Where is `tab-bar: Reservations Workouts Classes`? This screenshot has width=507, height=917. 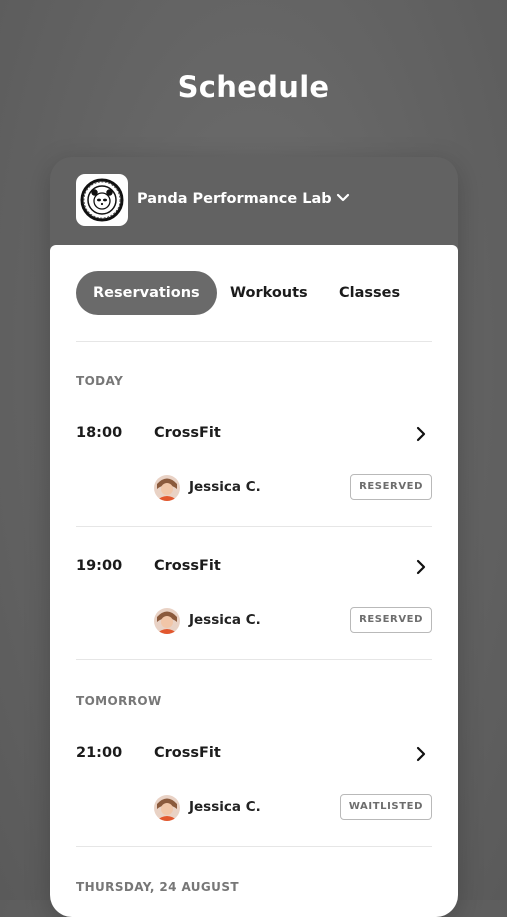
tab-bar: Reservations Workouts Classes is located at coordinates (256, 293).